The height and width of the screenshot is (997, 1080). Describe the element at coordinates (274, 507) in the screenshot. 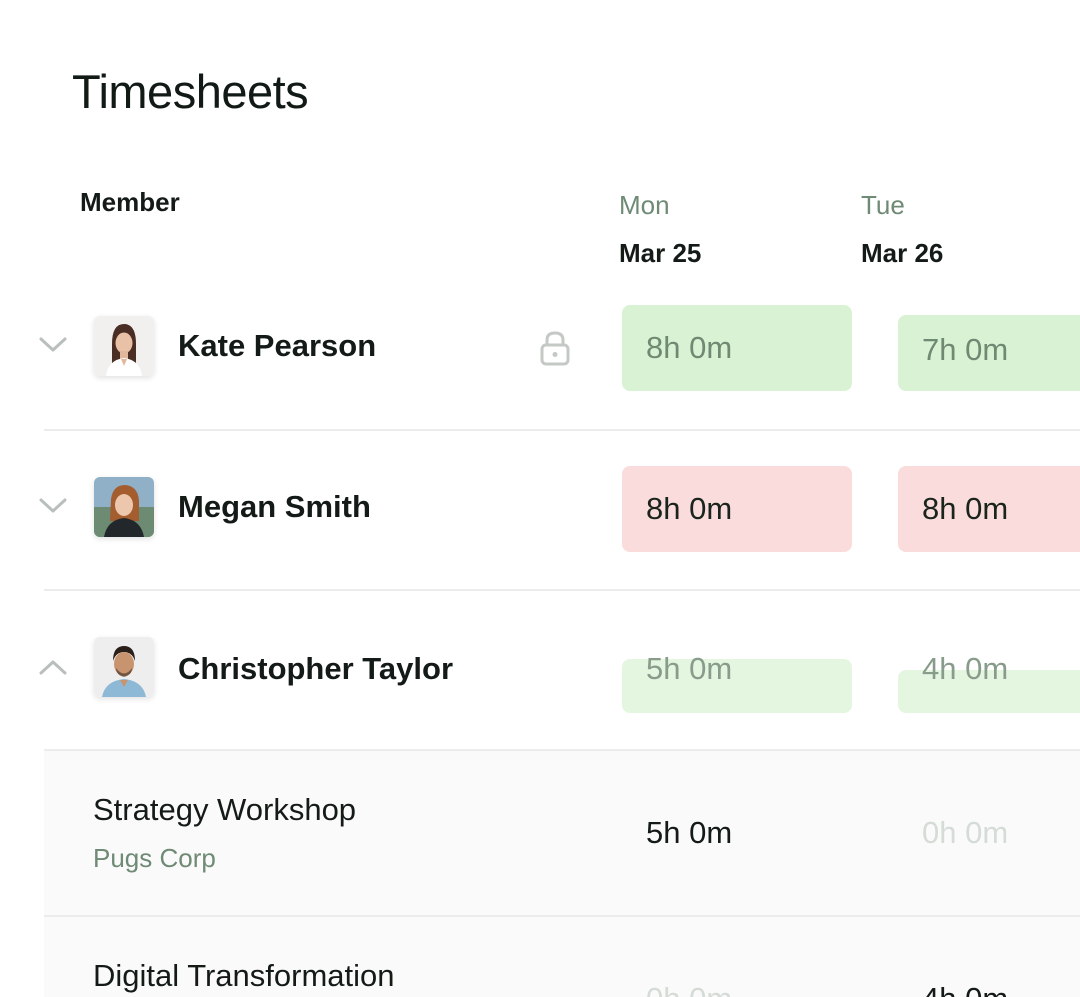

I see `member-name: Megan Smith` at that location.